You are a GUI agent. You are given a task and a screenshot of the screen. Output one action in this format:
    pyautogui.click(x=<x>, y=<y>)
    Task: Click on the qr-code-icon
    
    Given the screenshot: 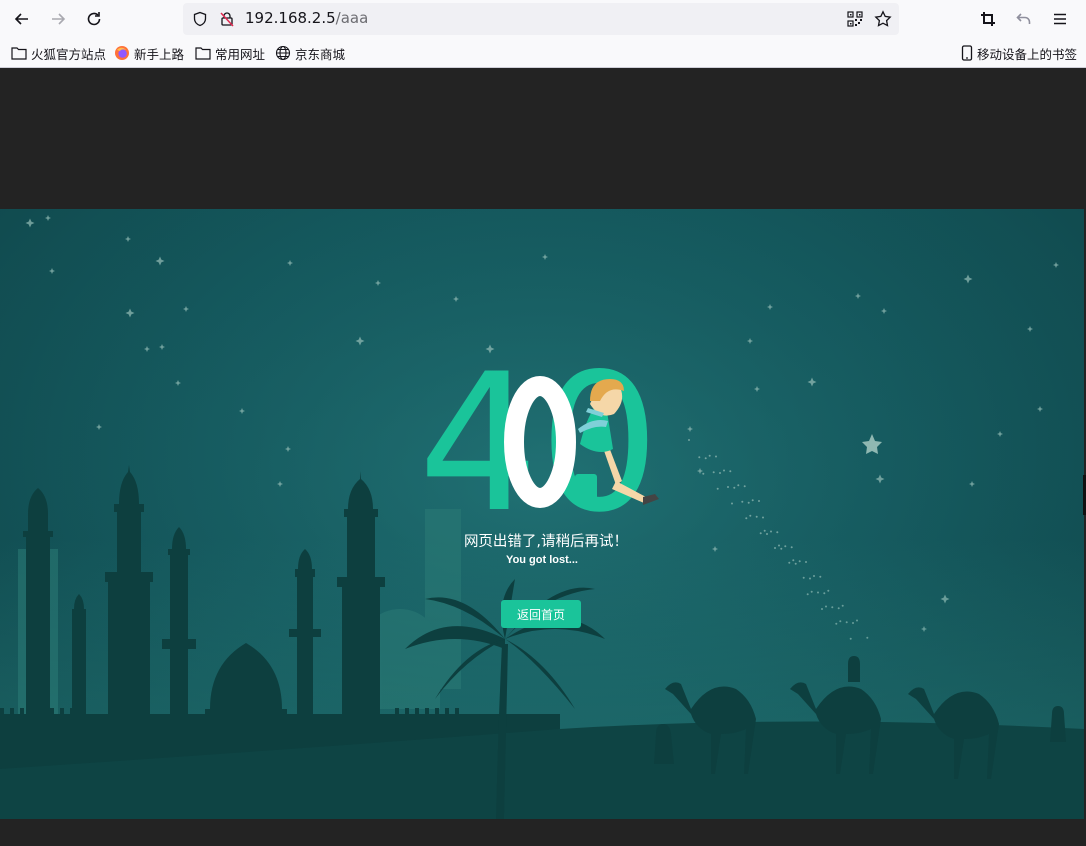 What is the action you would take?
    pyautogui.click(x=855, y=19)
    